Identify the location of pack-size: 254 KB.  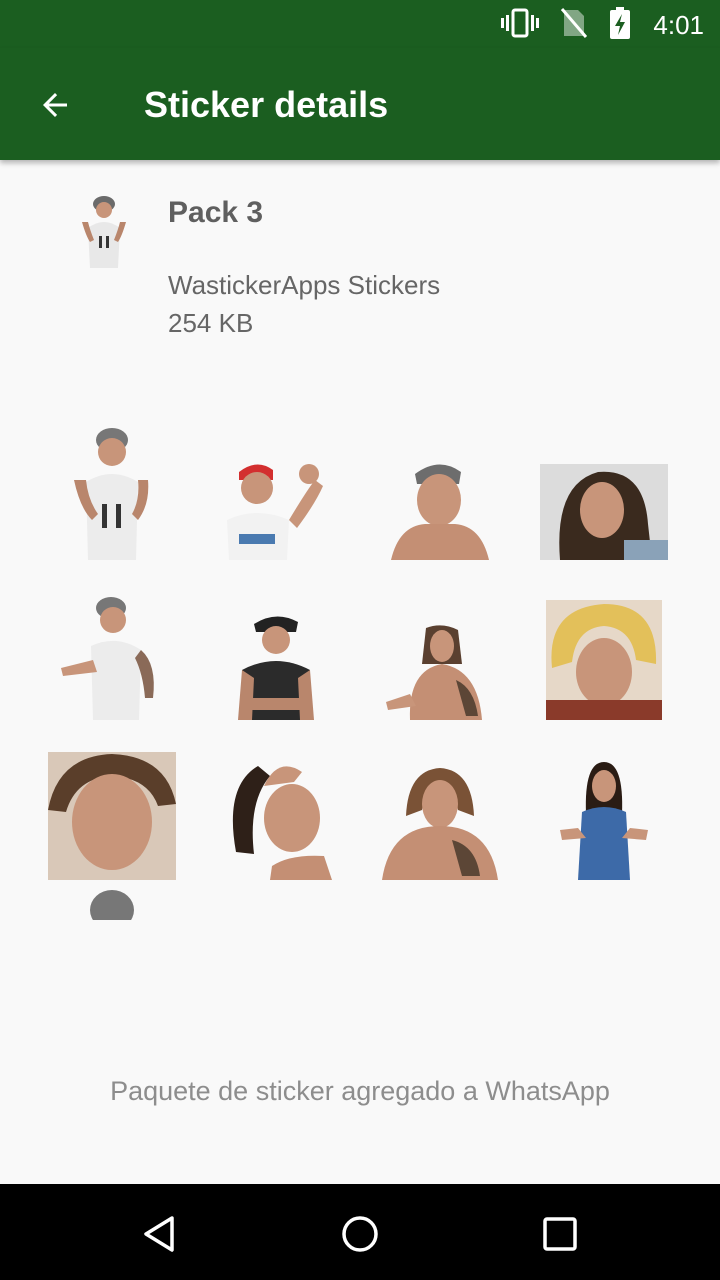
(211, 323).